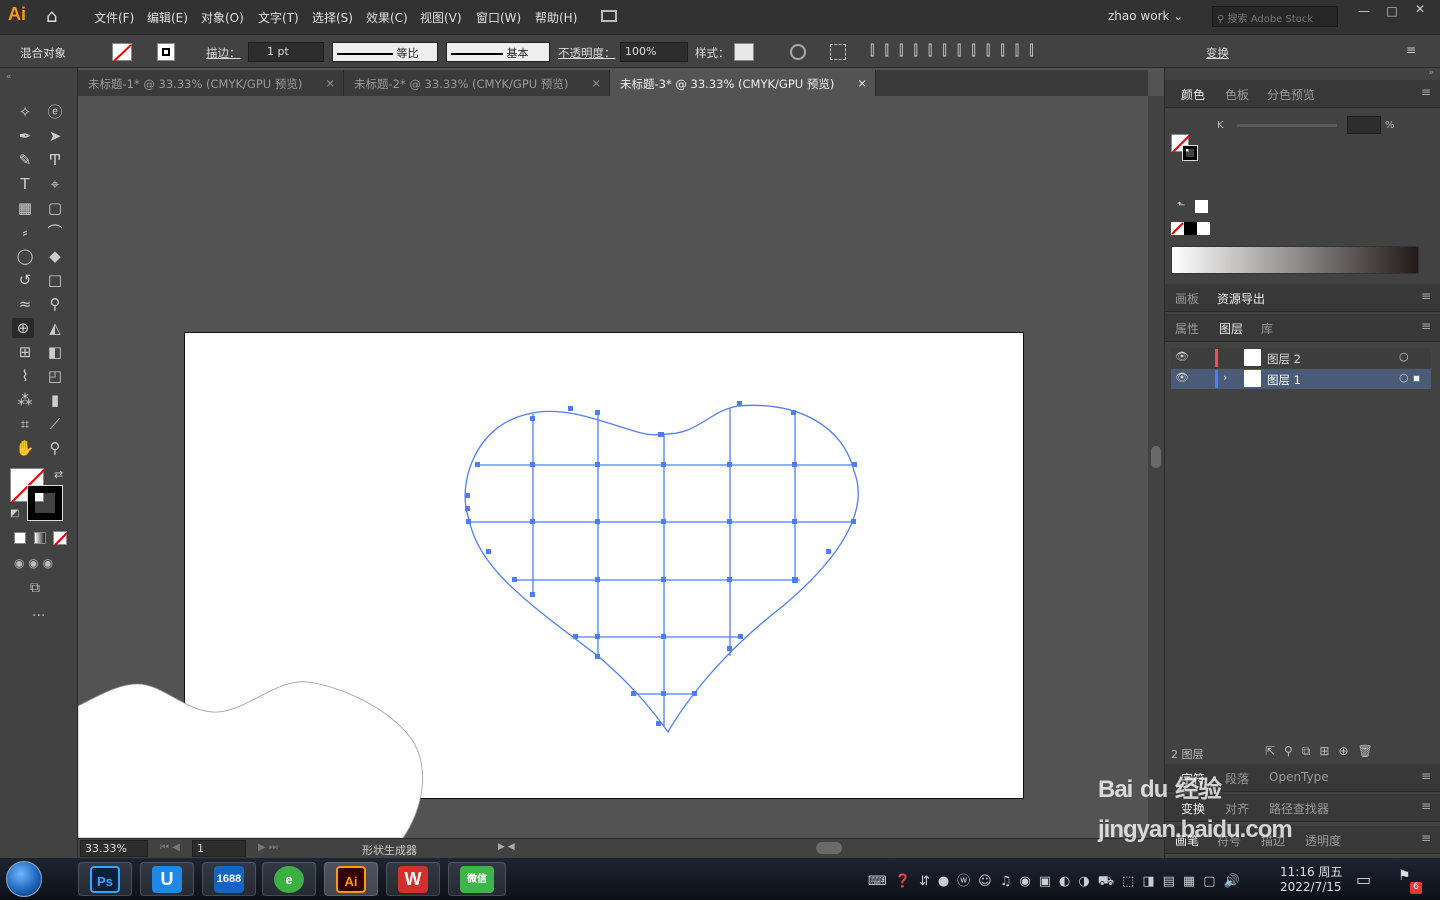 Image resolution: width=1440 pixels, height=900 pixels. Describe the element at coordinates (1267, 328) in the screenshot. I see `tab-libraries: 库` at that location.